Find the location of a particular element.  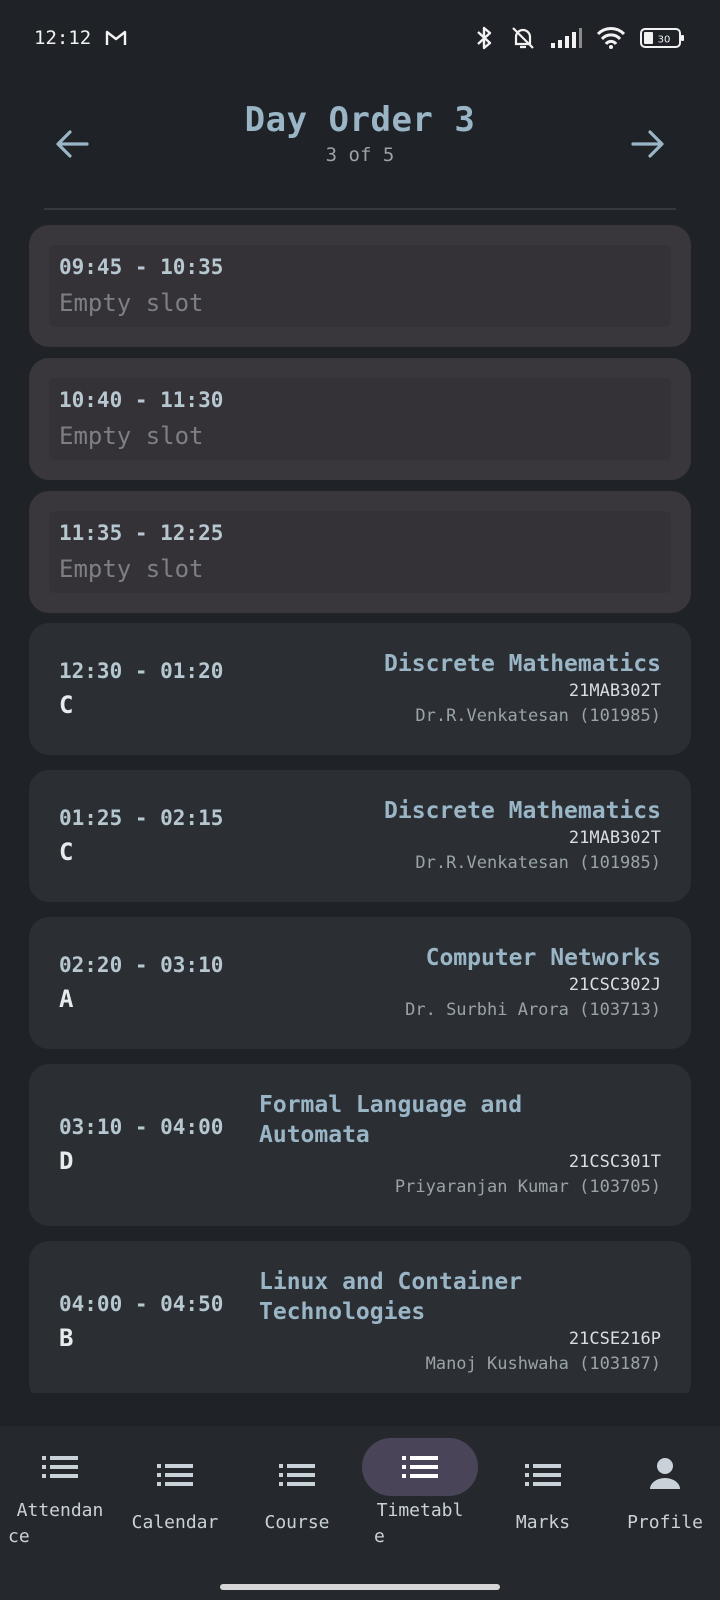

slot-time: 09:45 - 10:35 is located at coordinates (141, 267).